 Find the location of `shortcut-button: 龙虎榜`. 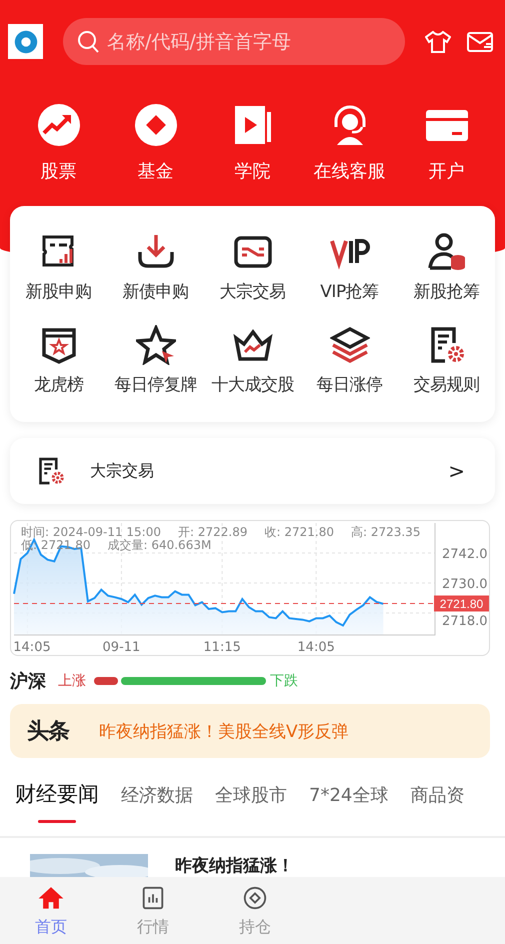

shortcut-button: 龙虎榜 is located at coordinates (58, 360).